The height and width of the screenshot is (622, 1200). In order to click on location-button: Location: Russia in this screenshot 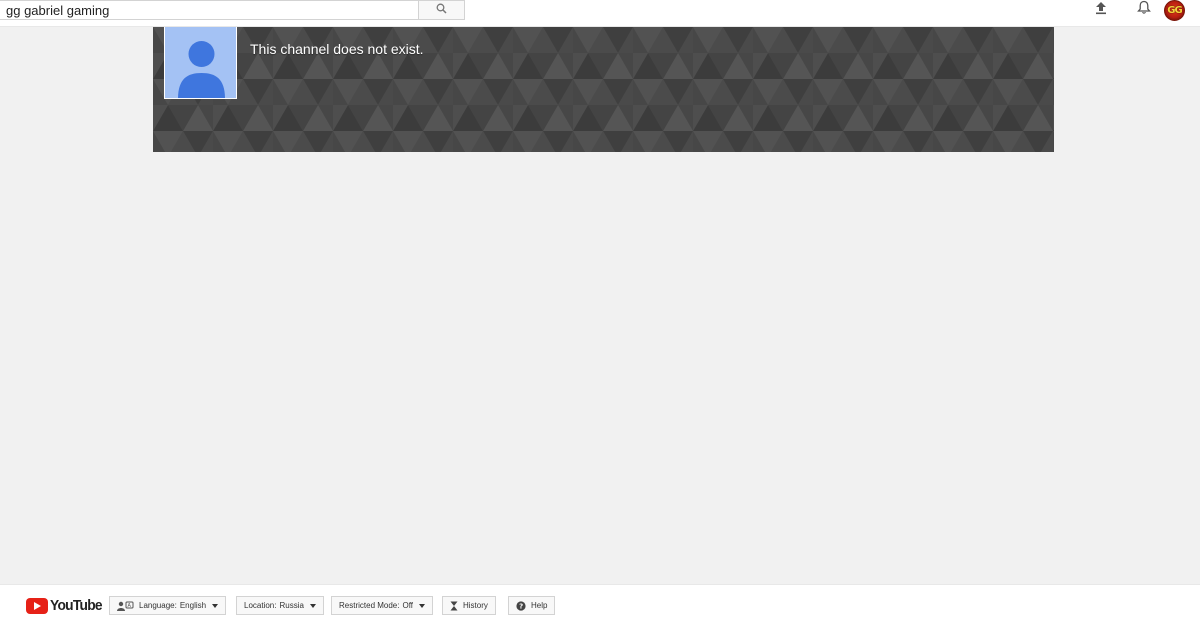, I will do `click(280, 605)`.